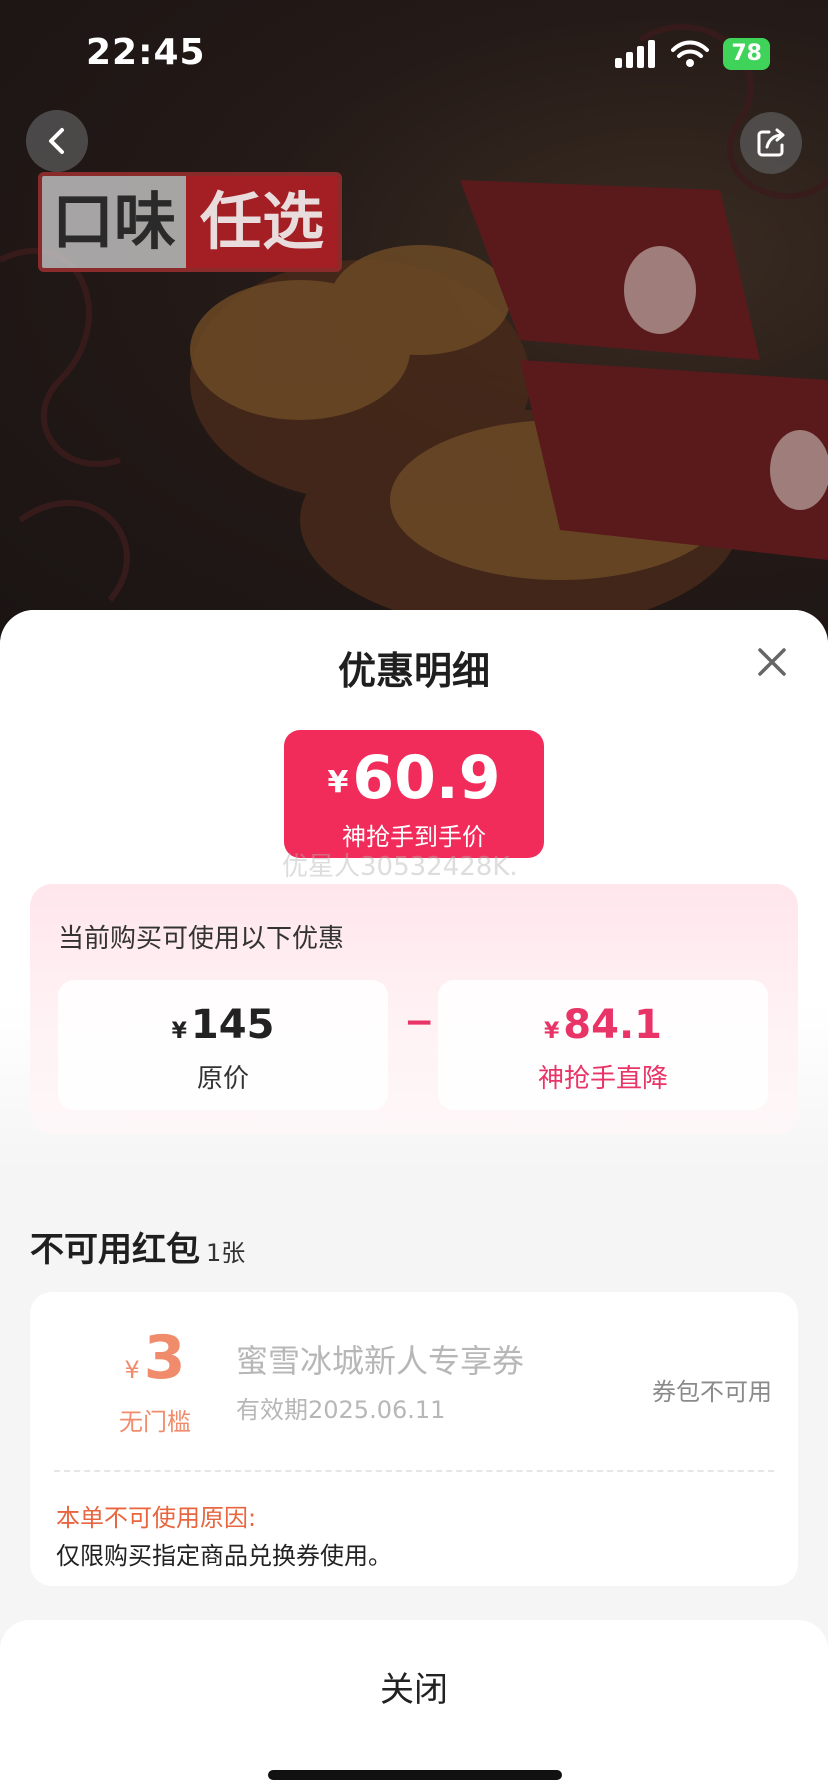 This screenshot has width=828, height=1792. What do you see at coordinates (746, 54) in the screenshot?
I see `battery-icon: 78` at bounding box center [746, 54].